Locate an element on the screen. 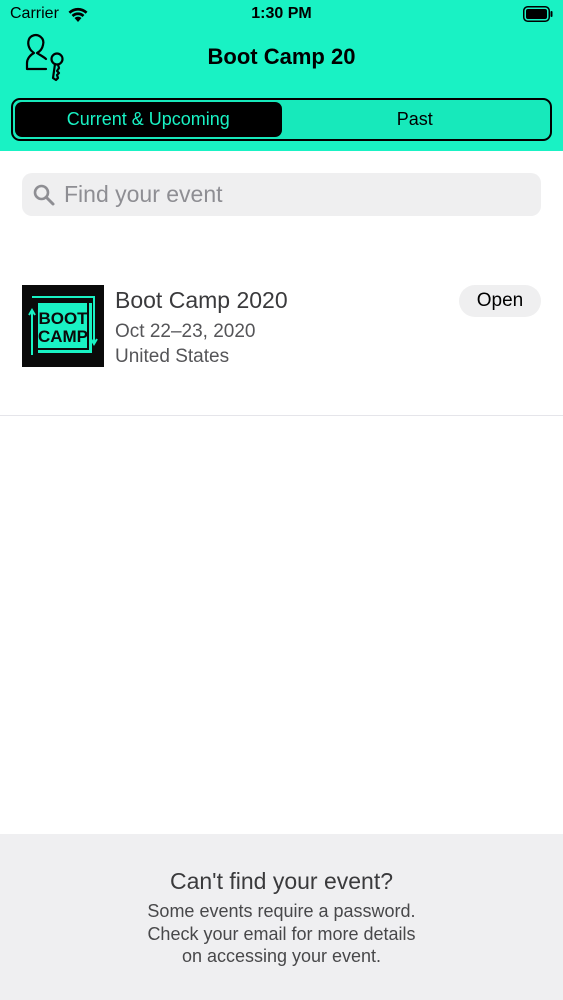 This screenshot has height=1000, width=563. event-logo: BOOT CAMP is located at coordinates (63, 326).